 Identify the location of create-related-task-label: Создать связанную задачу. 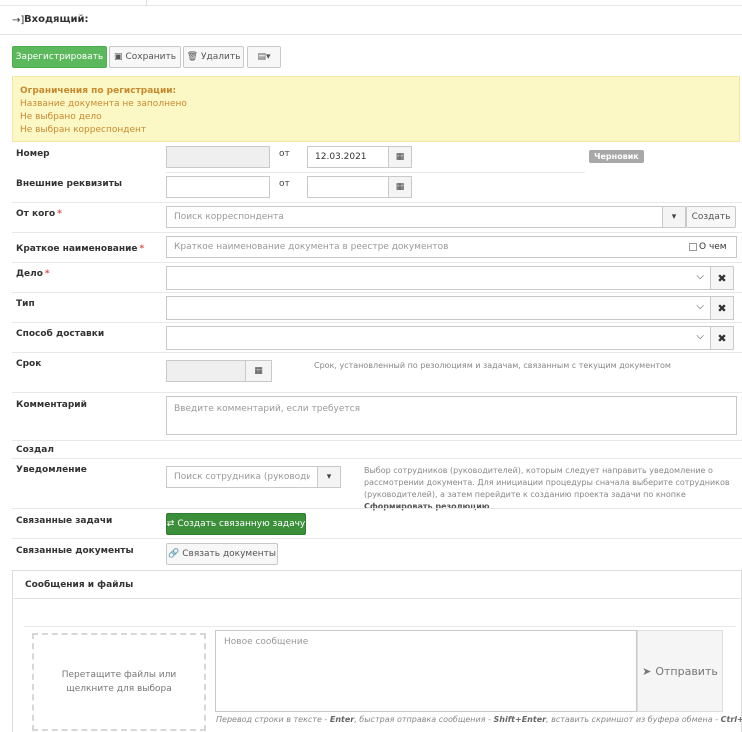
(241, 524).